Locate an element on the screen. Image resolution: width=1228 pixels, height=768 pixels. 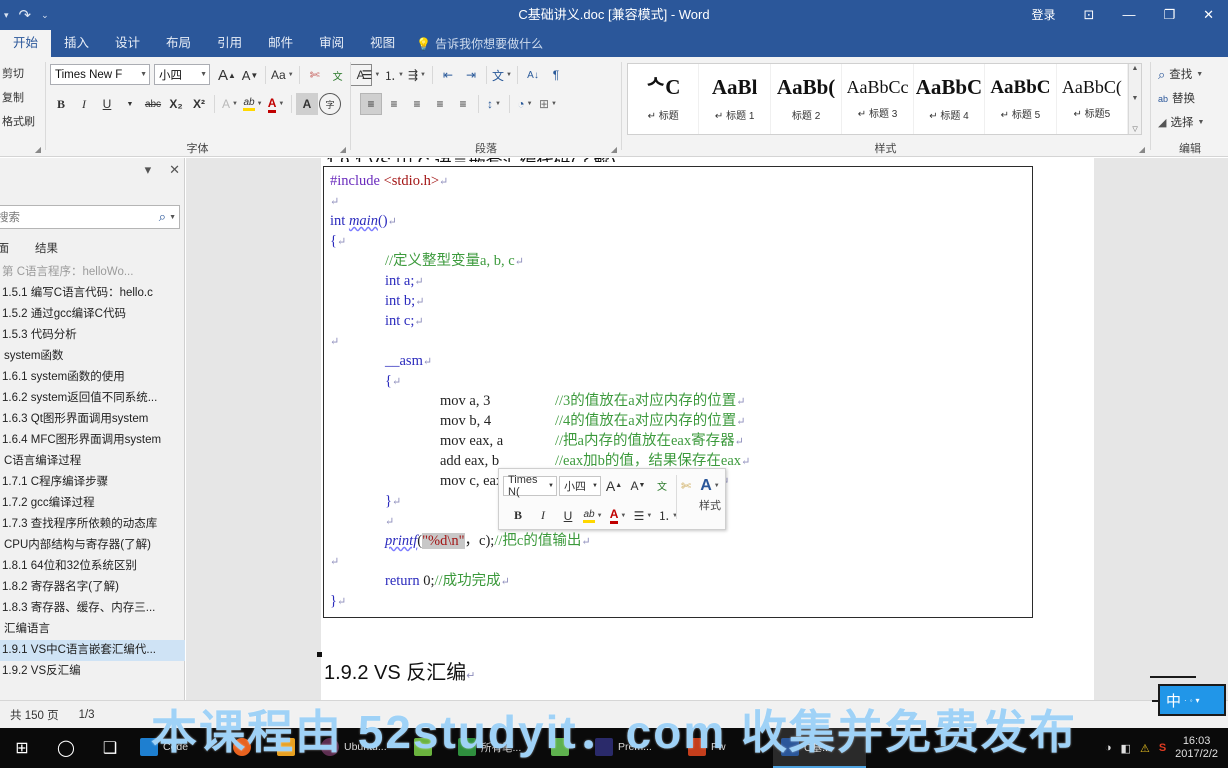
paragraph-dialog-launcher: ◢ is located at coordinates (614, 149).